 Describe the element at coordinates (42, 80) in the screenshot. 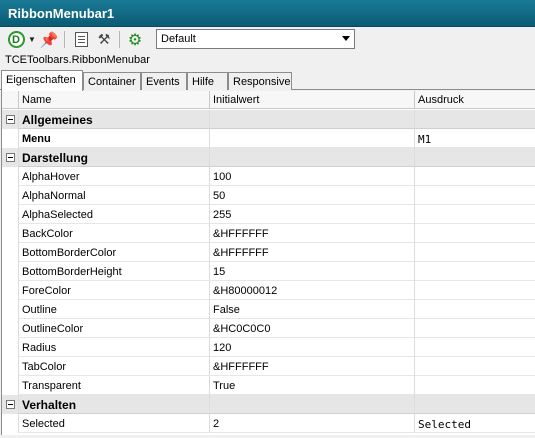

I see `tab-eigenschaften: Eigenschaften` at that location.